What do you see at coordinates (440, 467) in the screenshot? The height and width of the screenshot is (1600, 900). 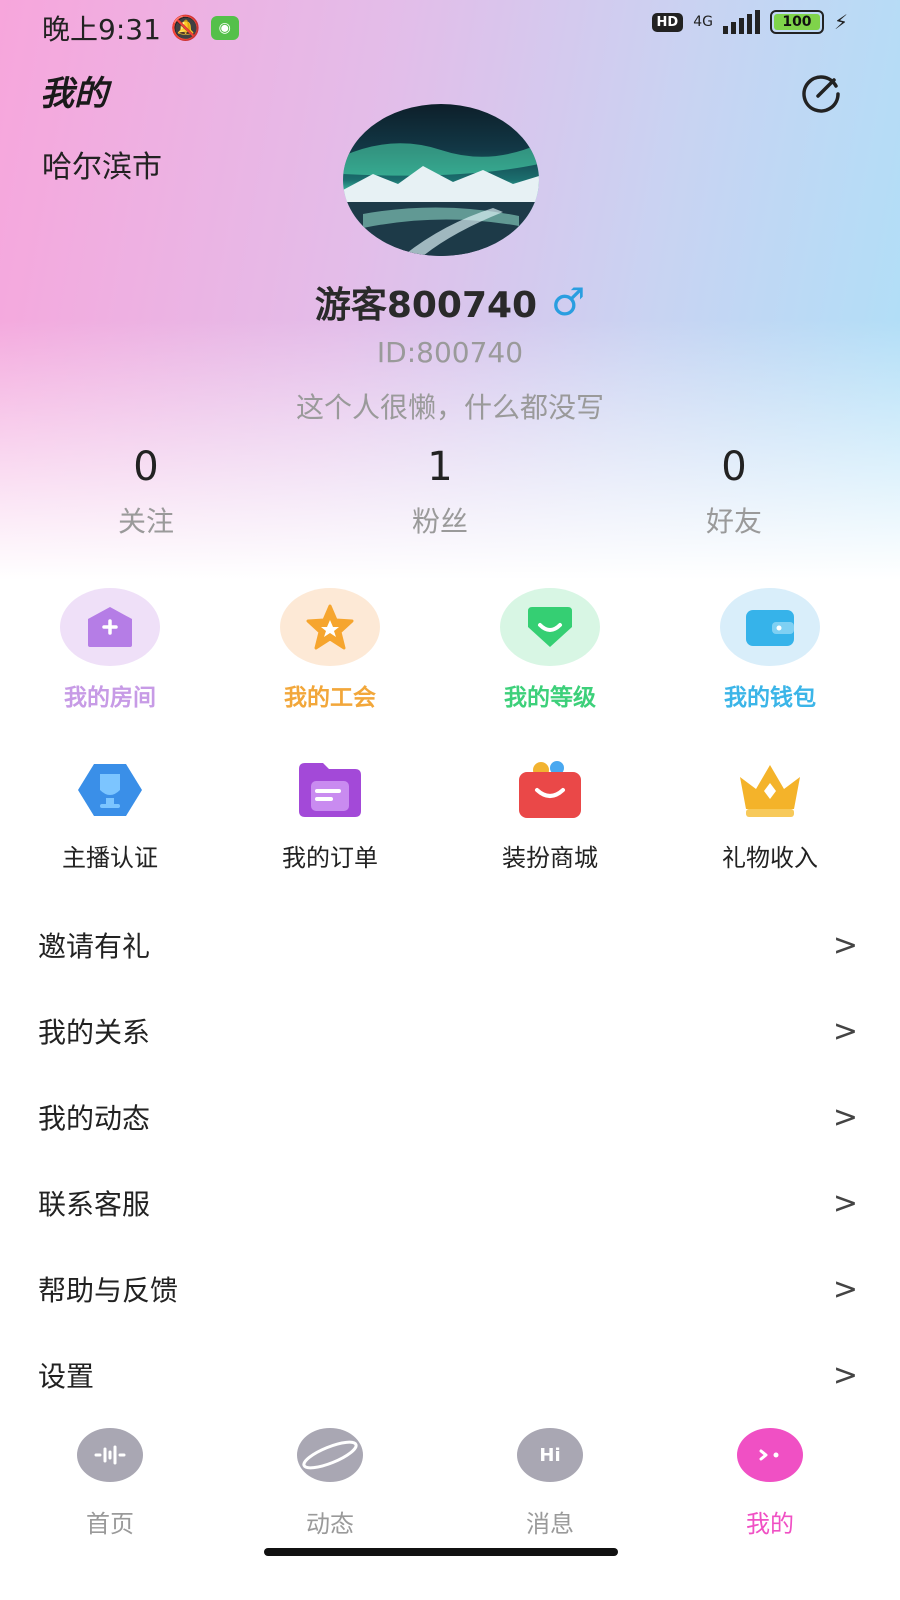 I see `stat-value: 1` at bounding box center [440, 467].